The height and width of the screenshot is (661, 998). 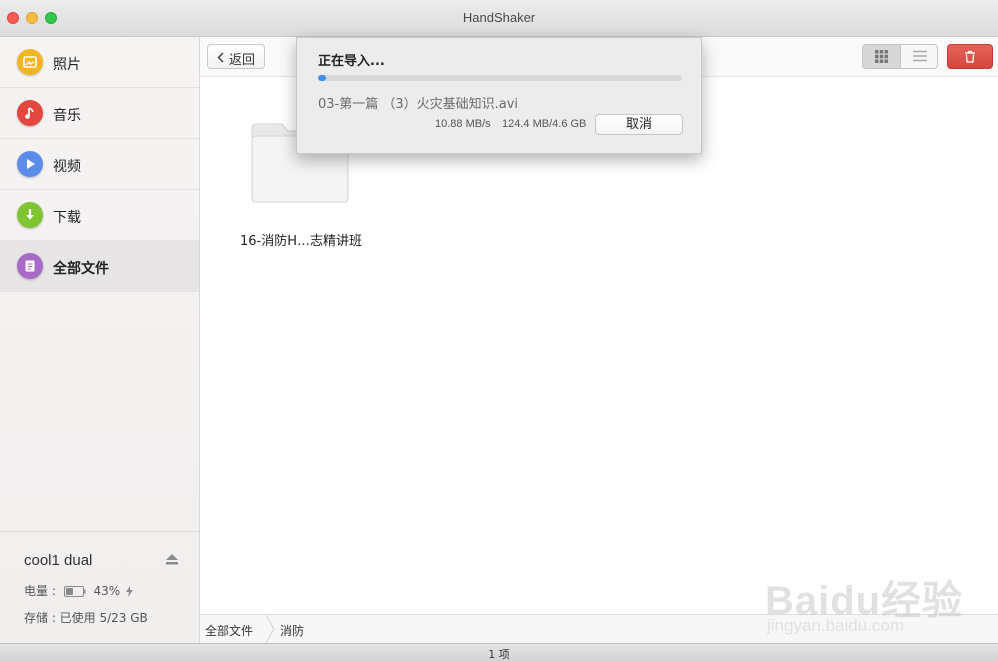 What do you see at coordinates (544, 124) in the screenshot?
I see `transfer-size: 124.4 MB/4.6 GB` at bounding box center [544, 124].